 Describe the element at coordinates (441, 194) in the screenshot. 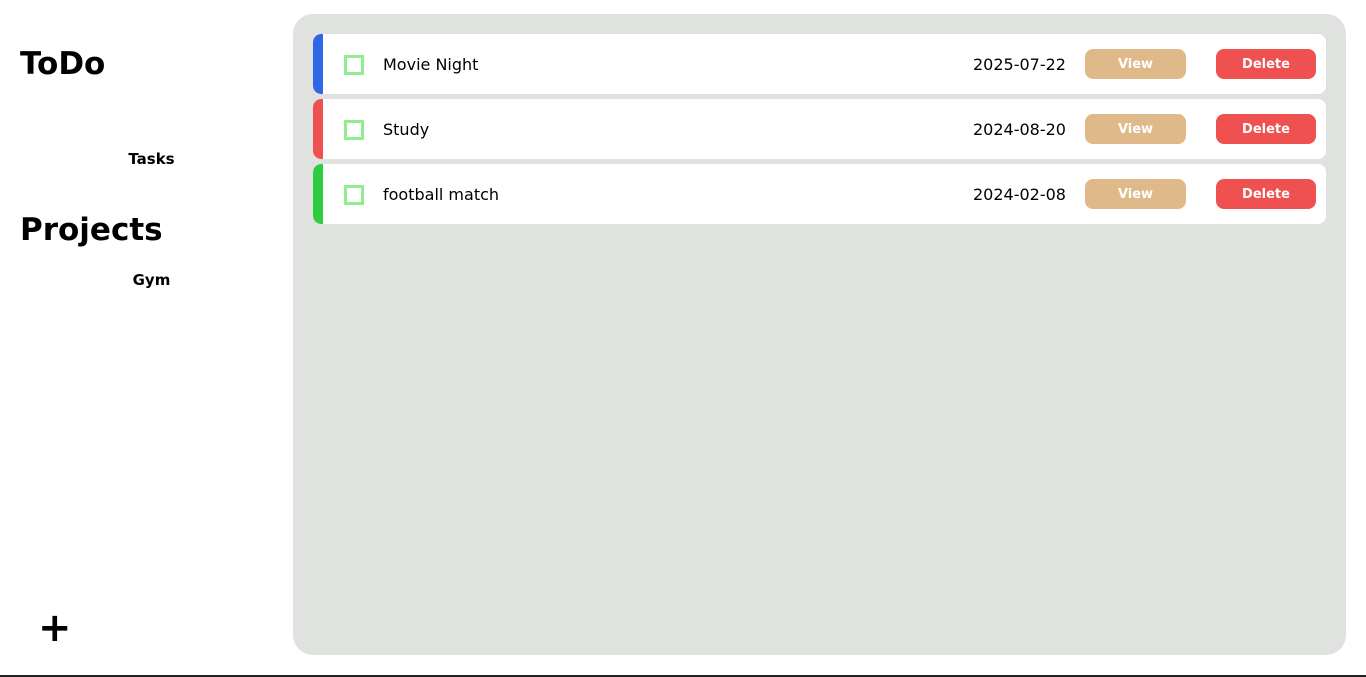

I see `task-title: football match` at that location.